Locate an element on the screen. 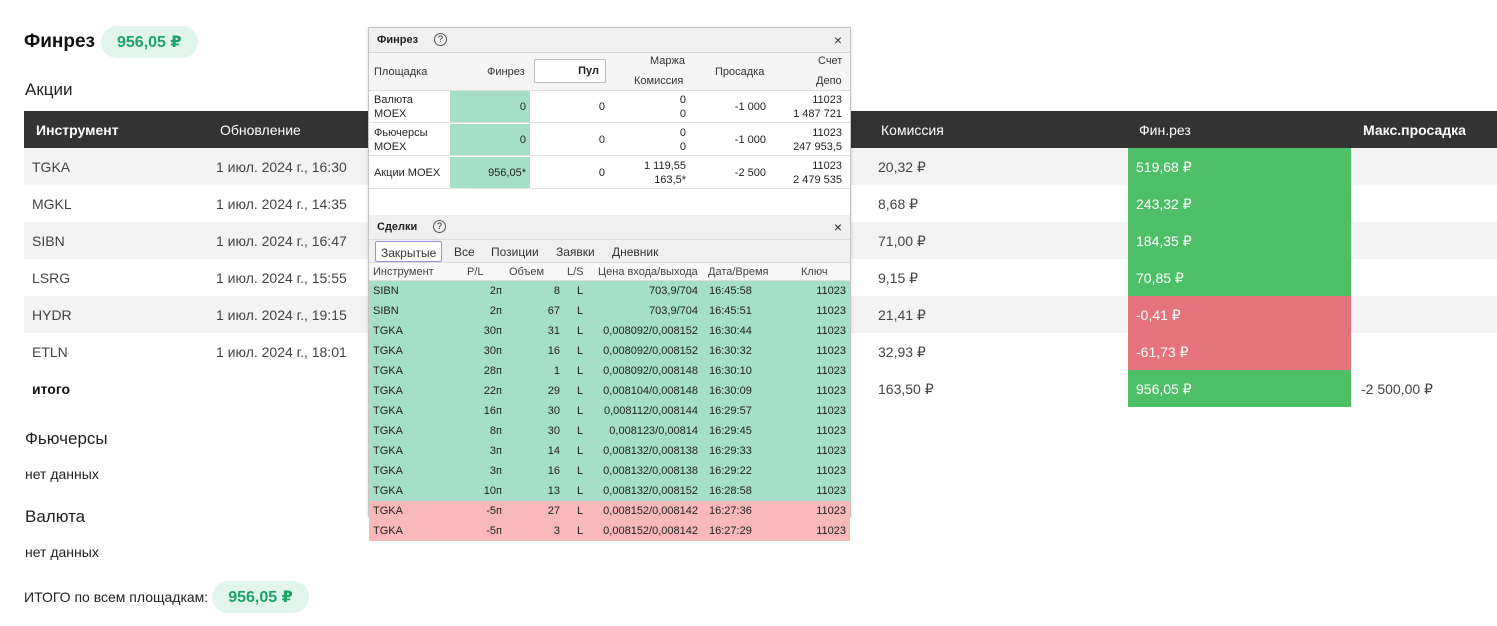  deal-pl: 30п is located at coordinates (492, 351).